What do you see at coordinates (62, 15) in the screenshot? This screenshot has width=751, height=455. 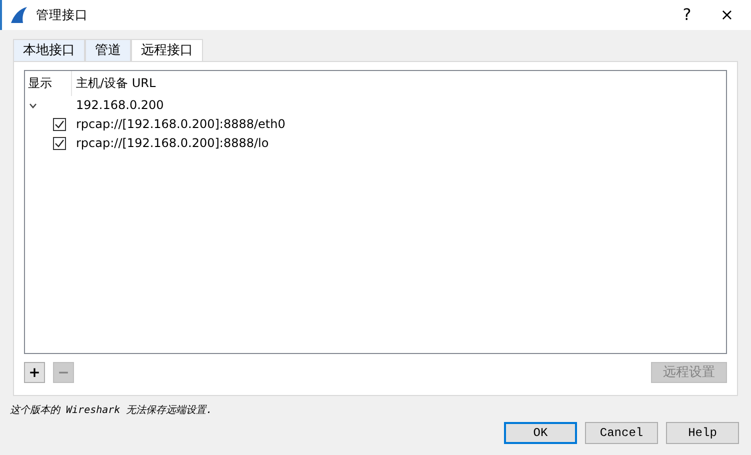 I see `window-title: 管理接口` at bounding box center [62, 15].